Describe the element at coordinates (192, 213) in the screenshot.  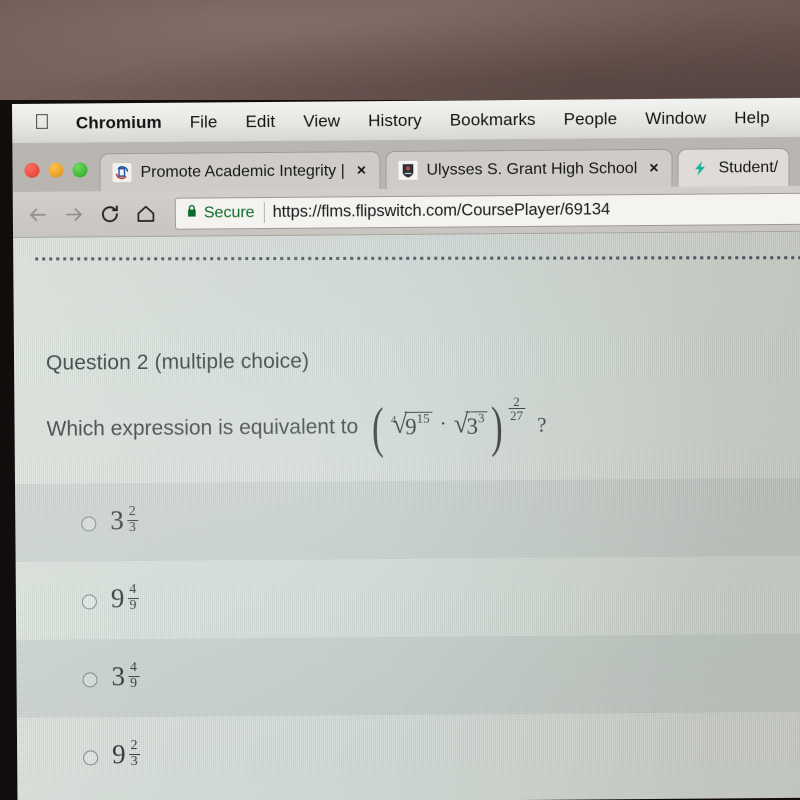
I see `lock-icon` at that location.